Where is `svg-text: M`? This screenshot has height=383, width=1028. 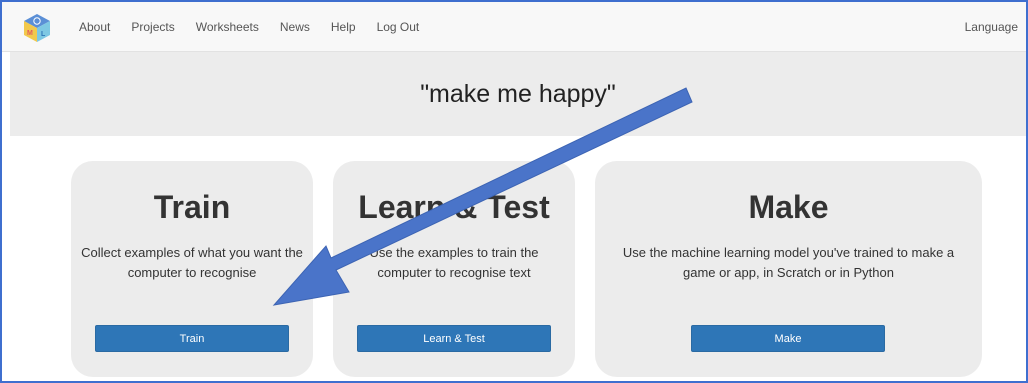 svg-text: M is located at coordinates (30, 33).